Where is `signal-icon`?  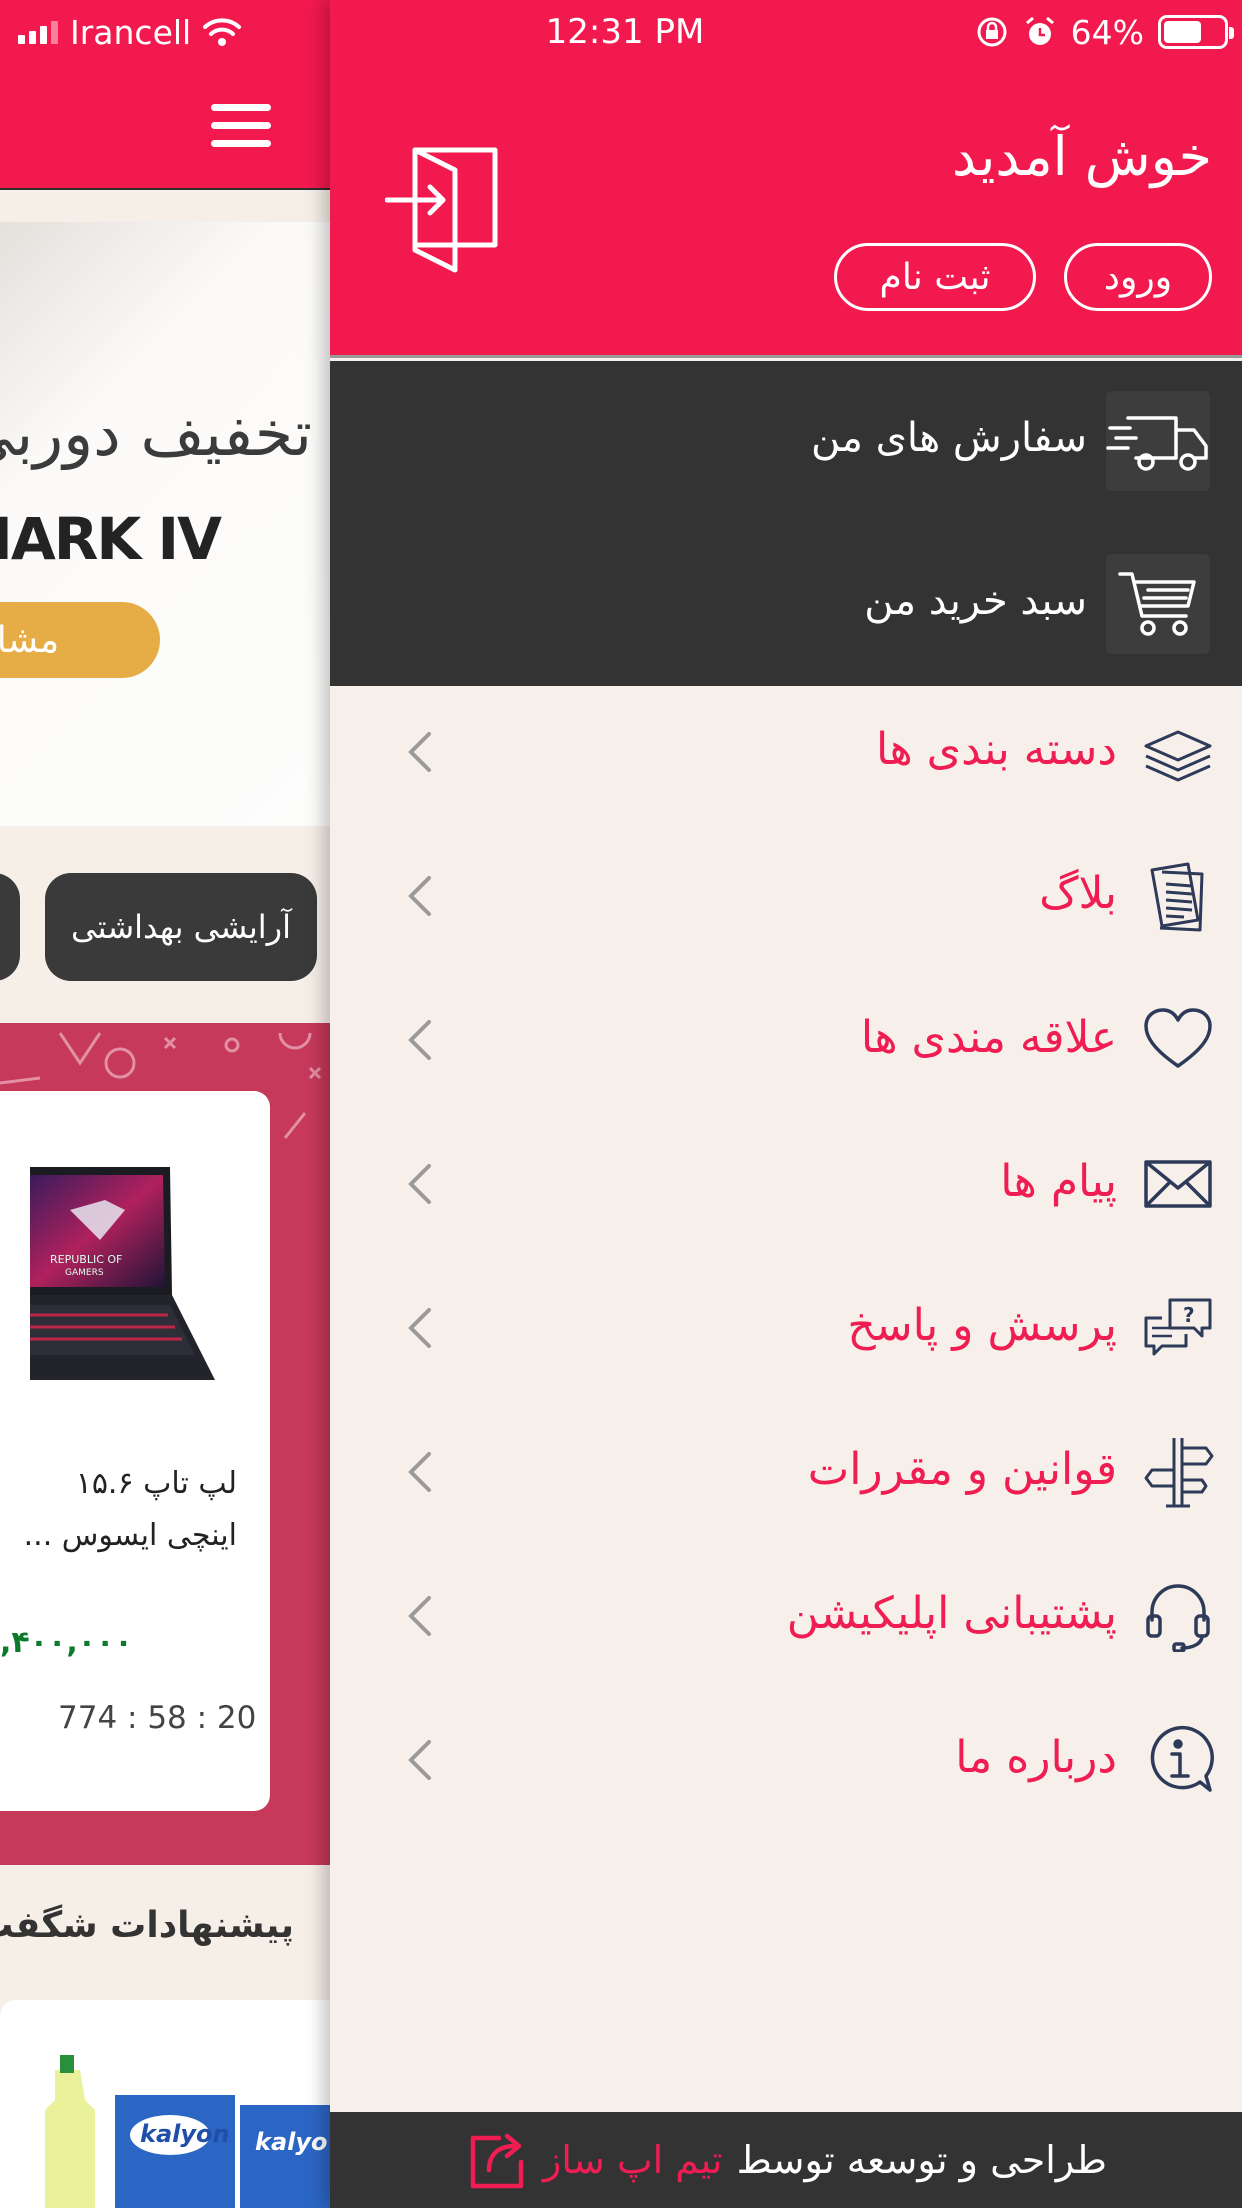
signal-icon is located at coordinates (38, 32).